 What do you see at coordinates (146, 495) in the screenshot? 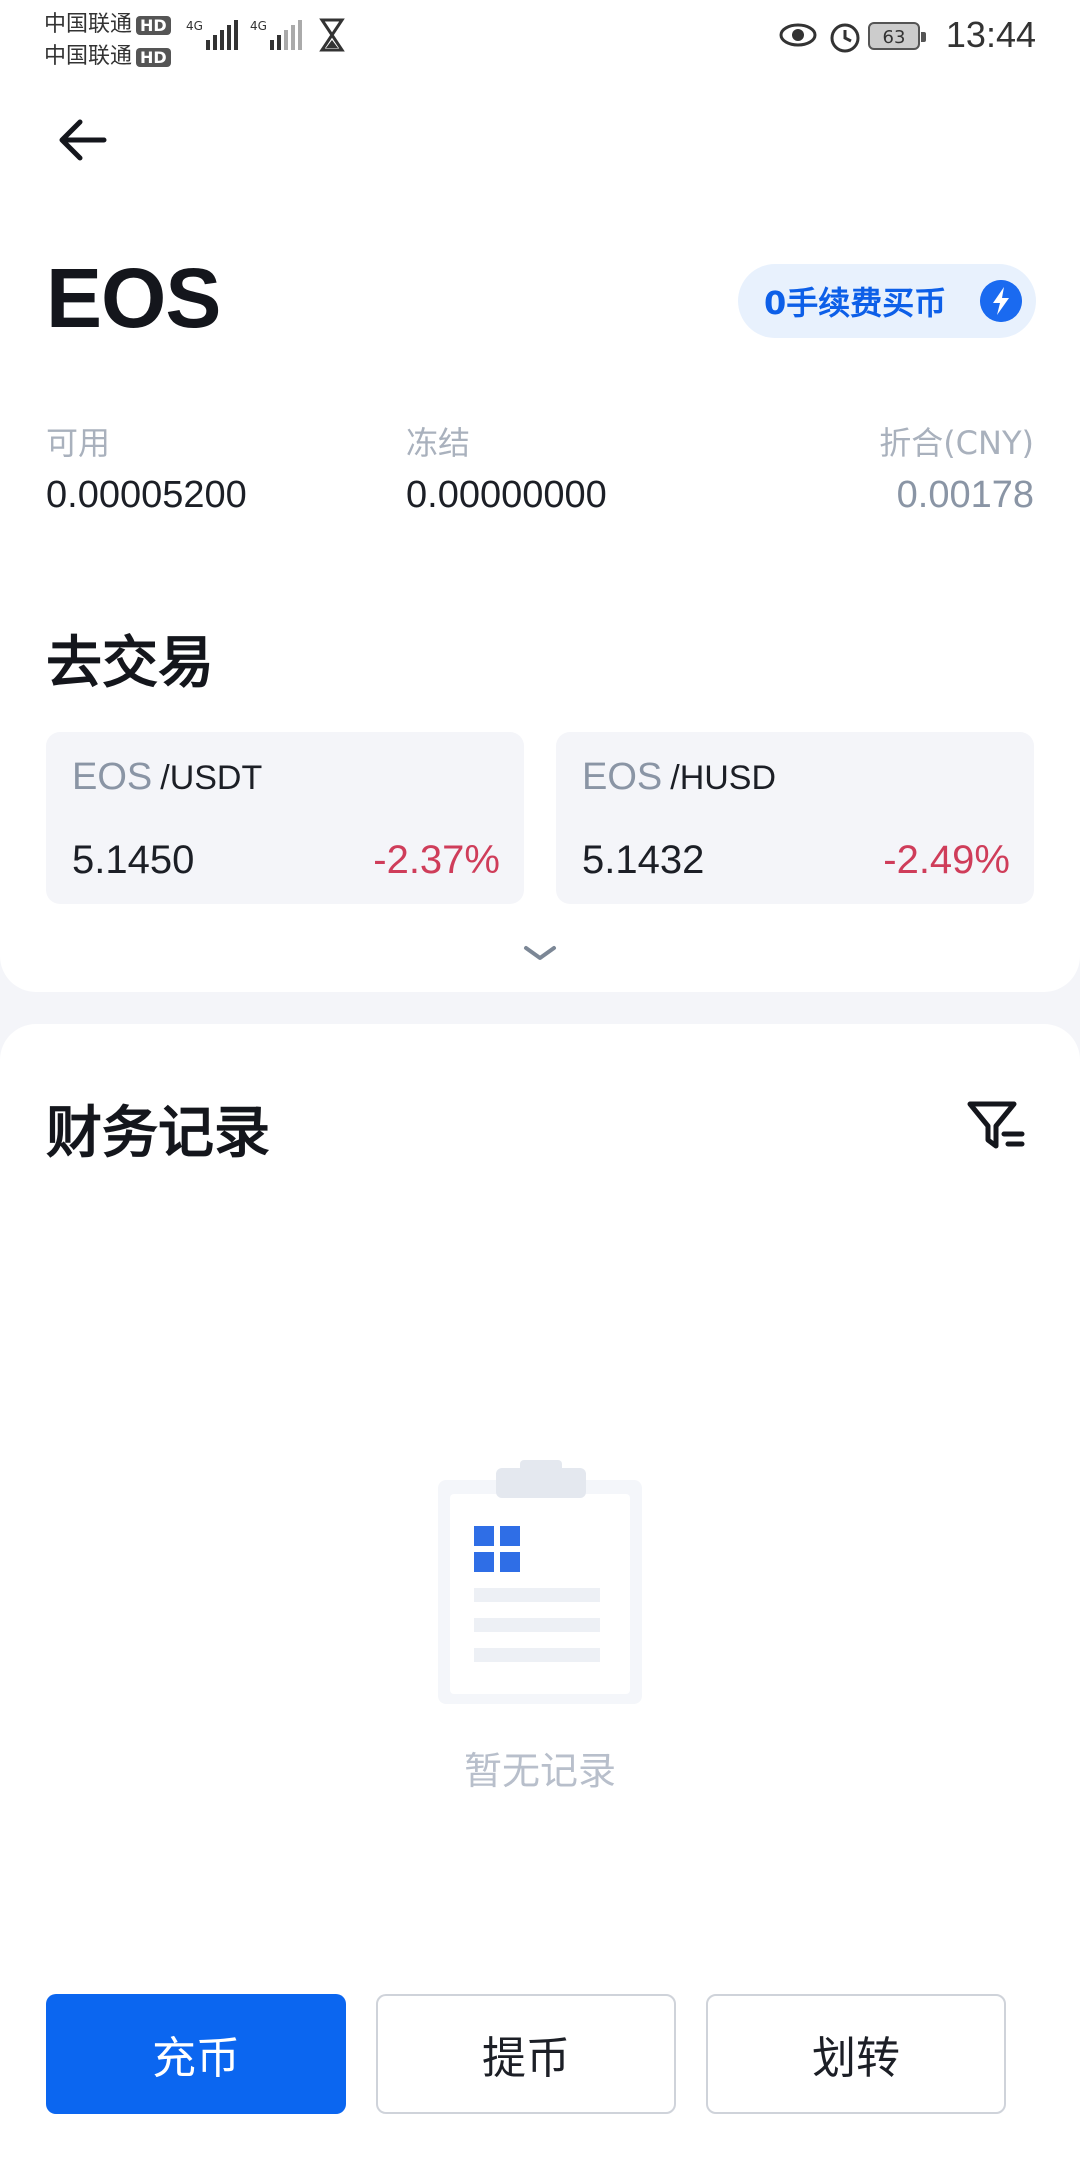
I see `available-value: 0.00005200` at bounding box center [146, 495].